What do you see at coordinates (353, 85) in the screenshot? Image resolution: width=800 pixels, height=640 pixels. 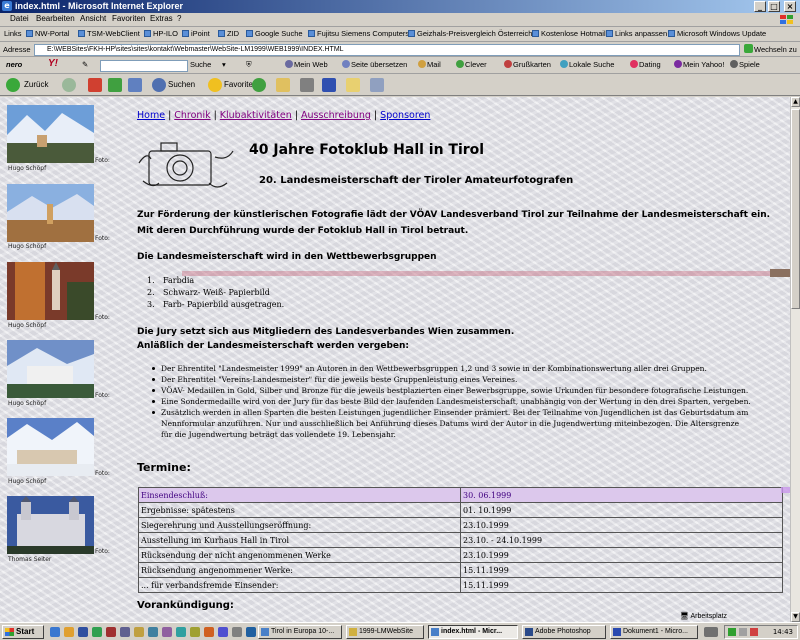 I see `discuss-icon` at bounding box center [353, 85].